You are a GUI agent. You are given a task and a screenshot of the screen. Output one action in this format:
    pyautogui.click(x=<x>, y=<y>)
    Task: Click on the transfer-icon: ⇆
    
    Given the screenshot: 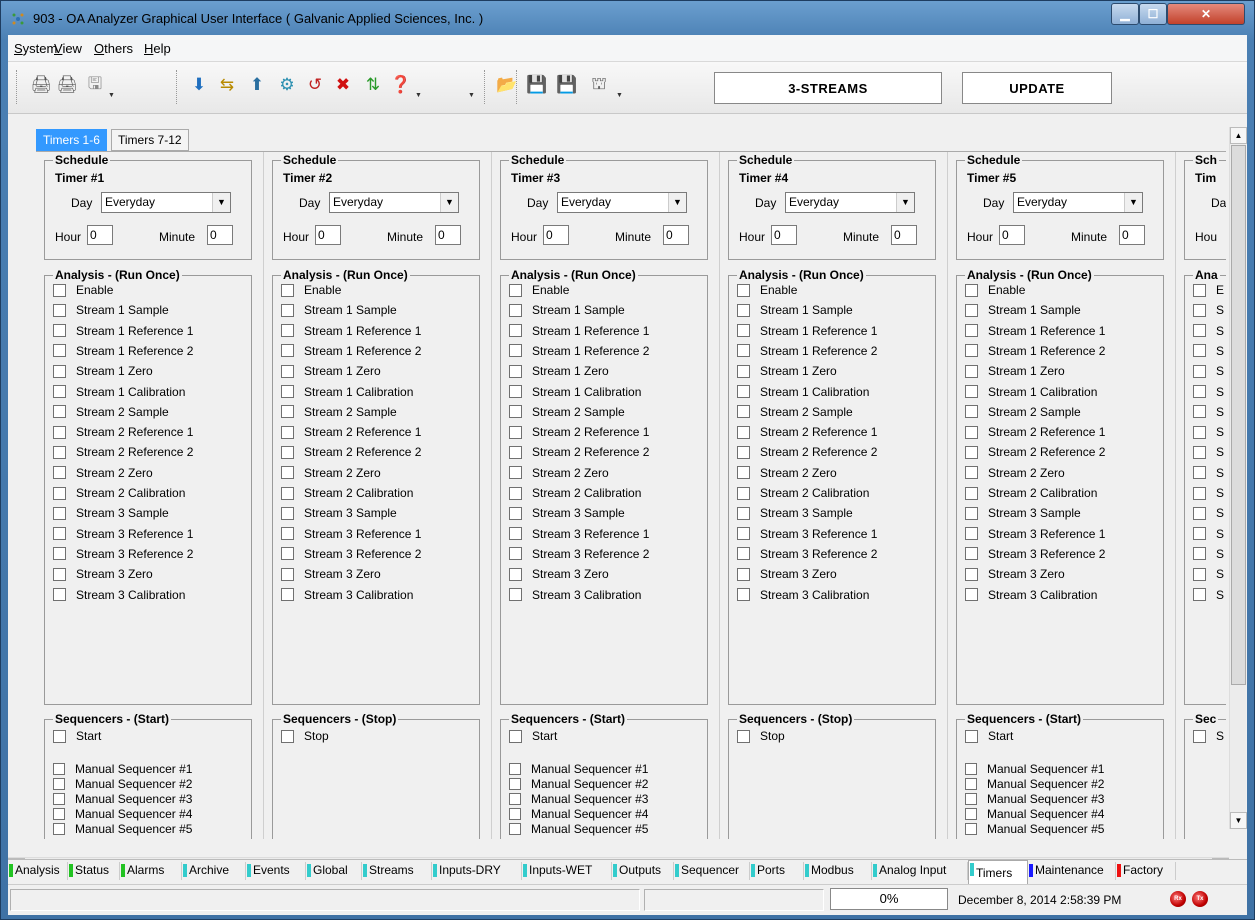 What is the action you would take?
    pyautogui.click(x=227, y=85)
    